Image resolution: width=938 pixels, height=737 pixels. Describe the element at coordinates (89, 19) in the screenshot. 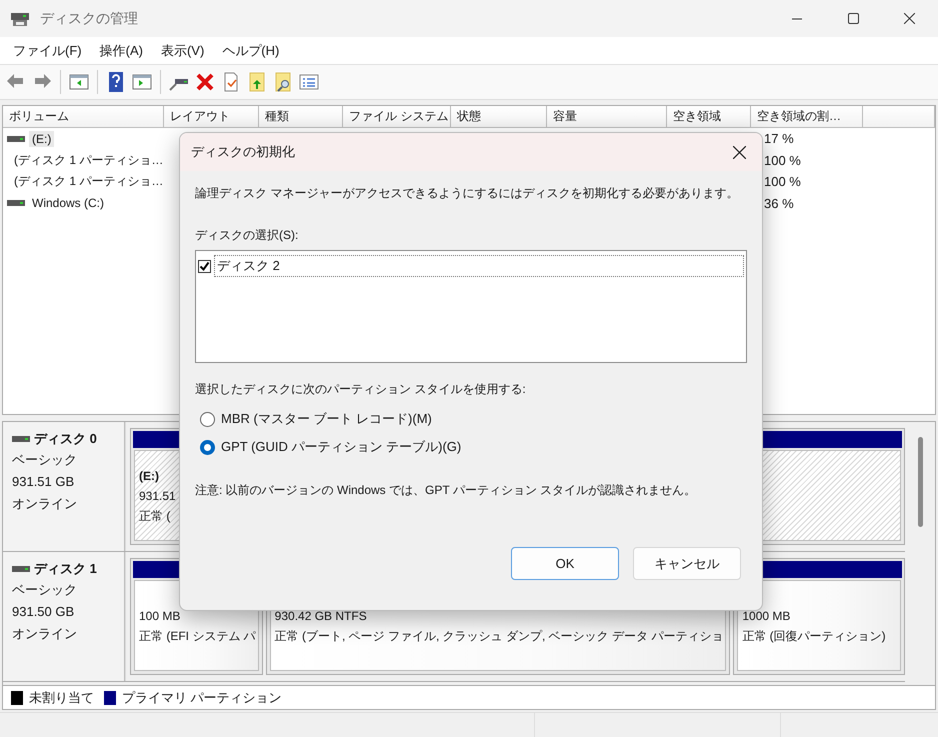

I see `window-title: ディスクの管理` at that location.